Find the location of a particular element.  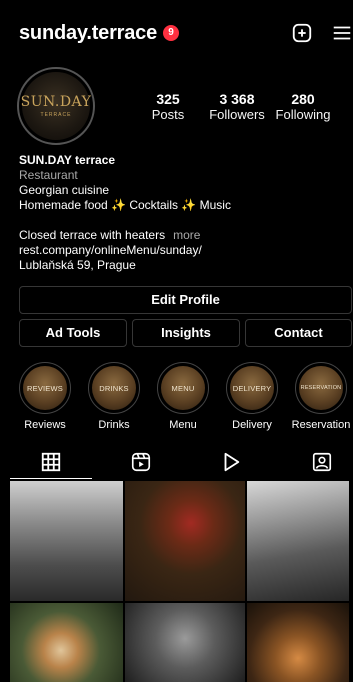

highlight-menu: MENU Menu is located at coordinates (183, 396).